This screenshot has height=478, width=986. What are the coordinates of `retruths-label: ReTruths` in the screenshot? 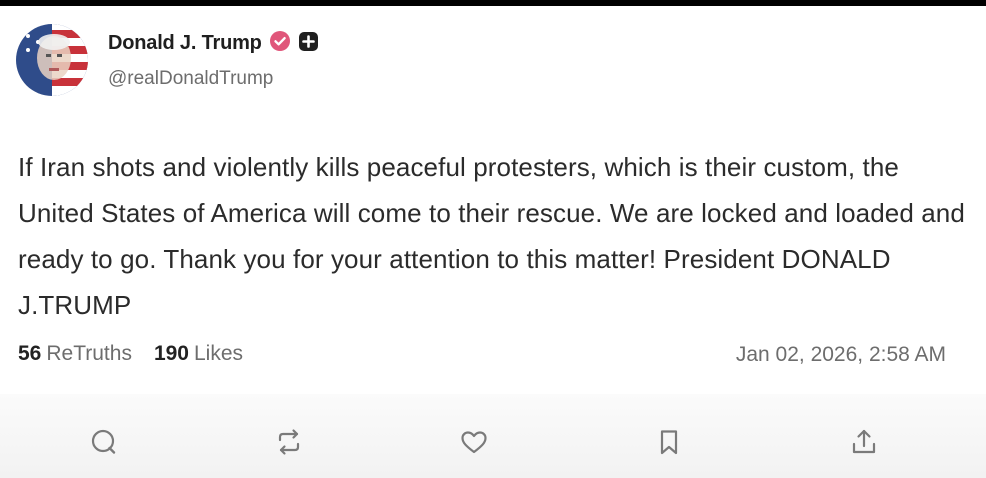 It's located at (89, 353).